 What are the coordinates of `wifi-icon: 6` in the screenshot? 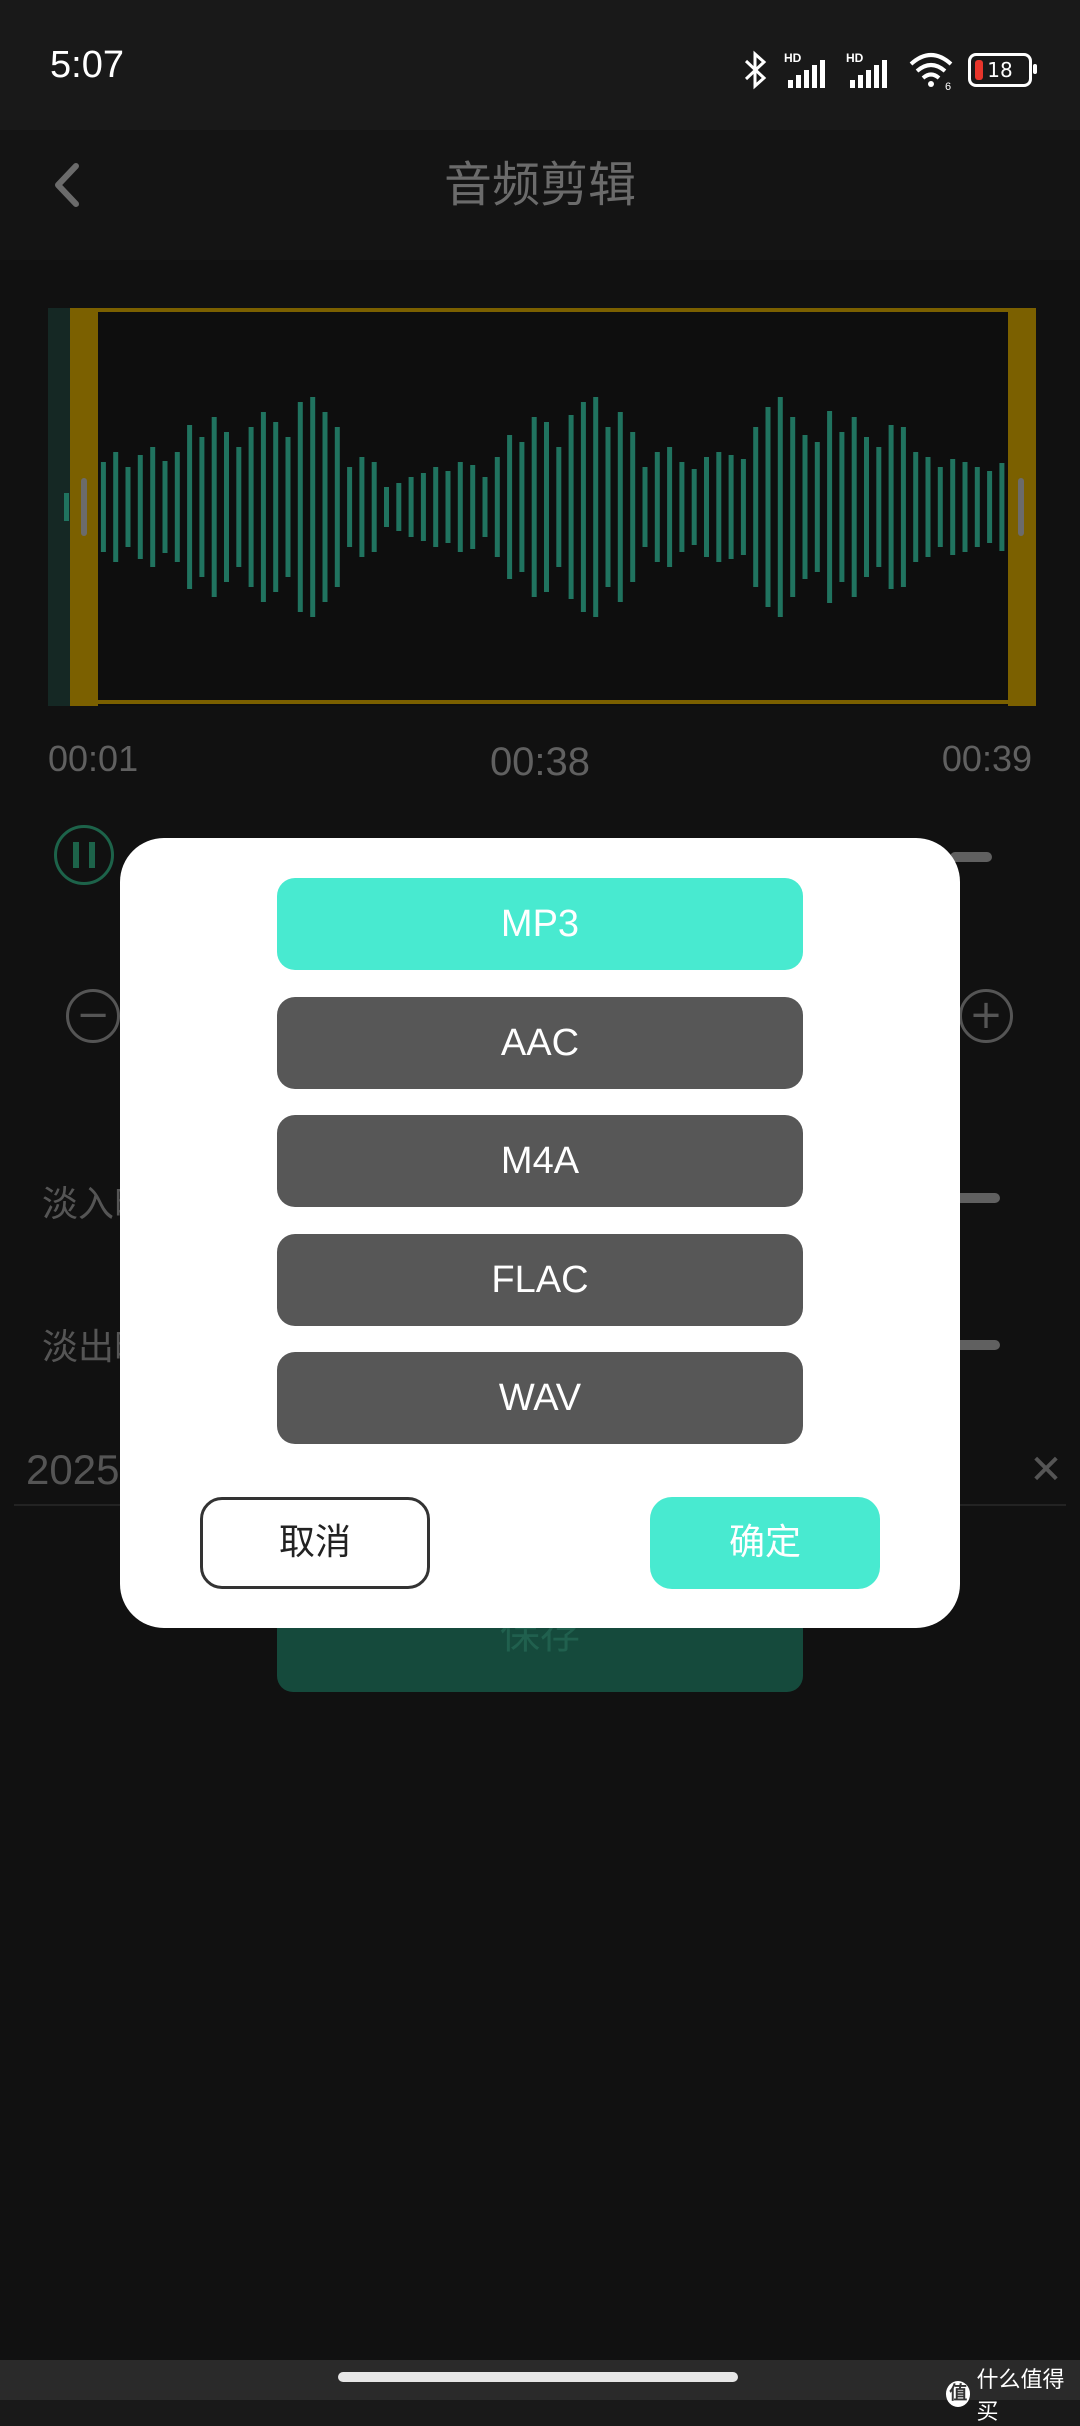 It's located at (931, 71).